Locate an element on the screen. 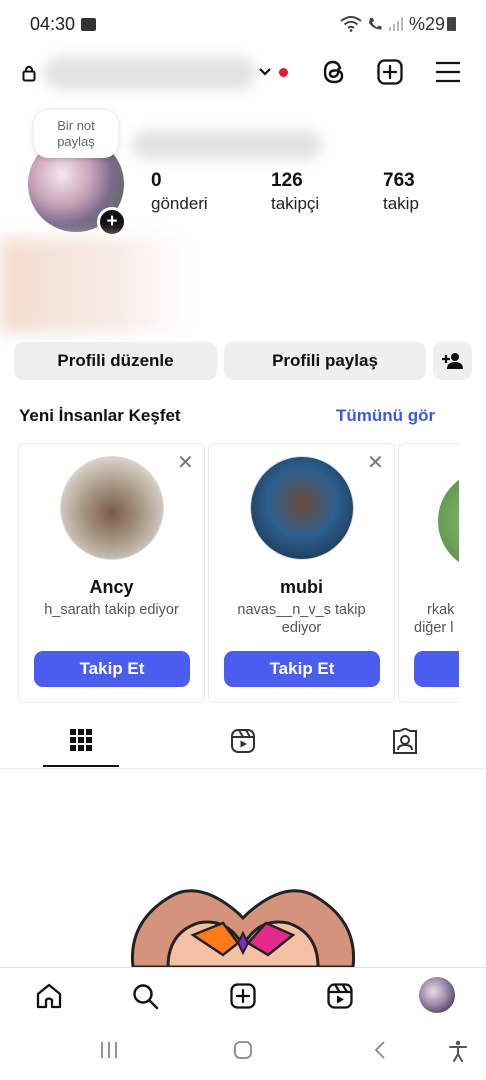 The height and width of the screenshot is (1080, 486). profile-avatar is located at coordinates (437, 995).